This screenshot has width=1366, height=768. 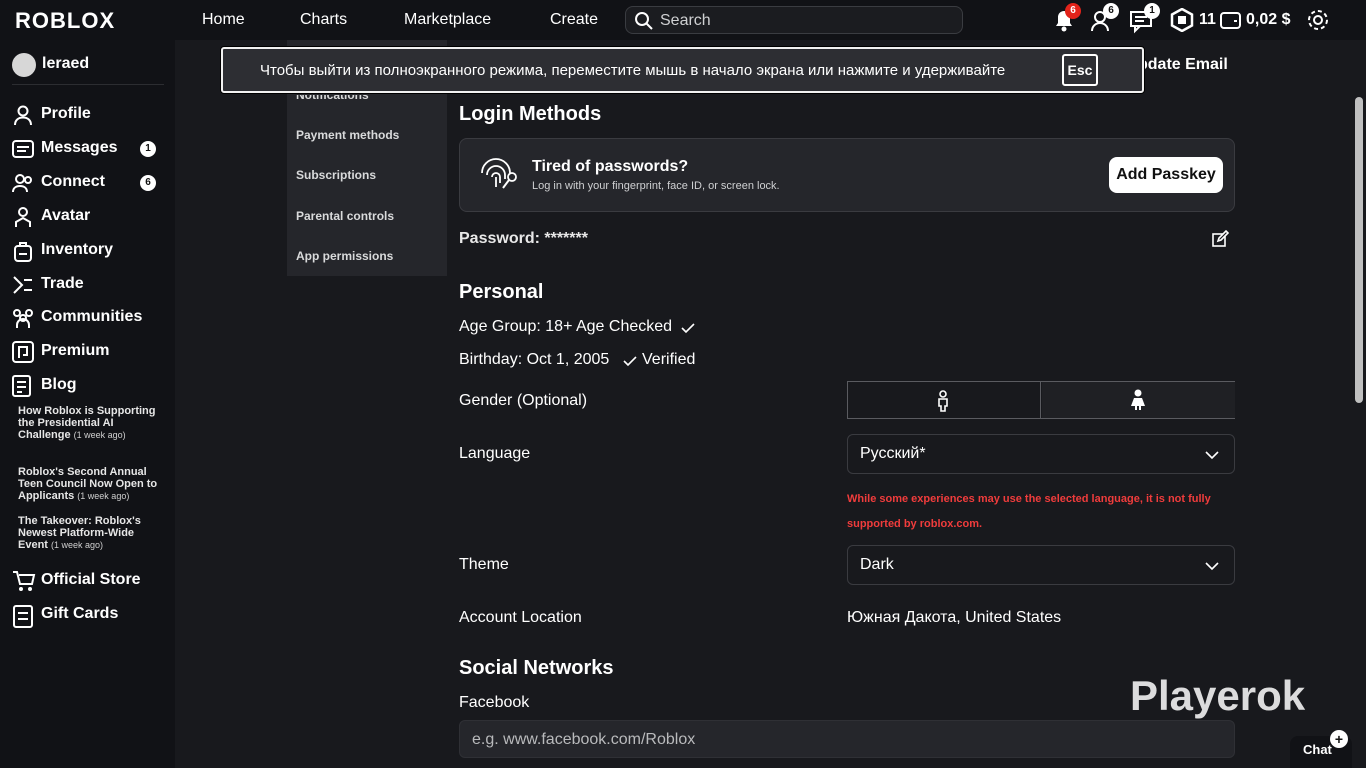 I want to click on edit-icon, so click(x=1220, y=239).